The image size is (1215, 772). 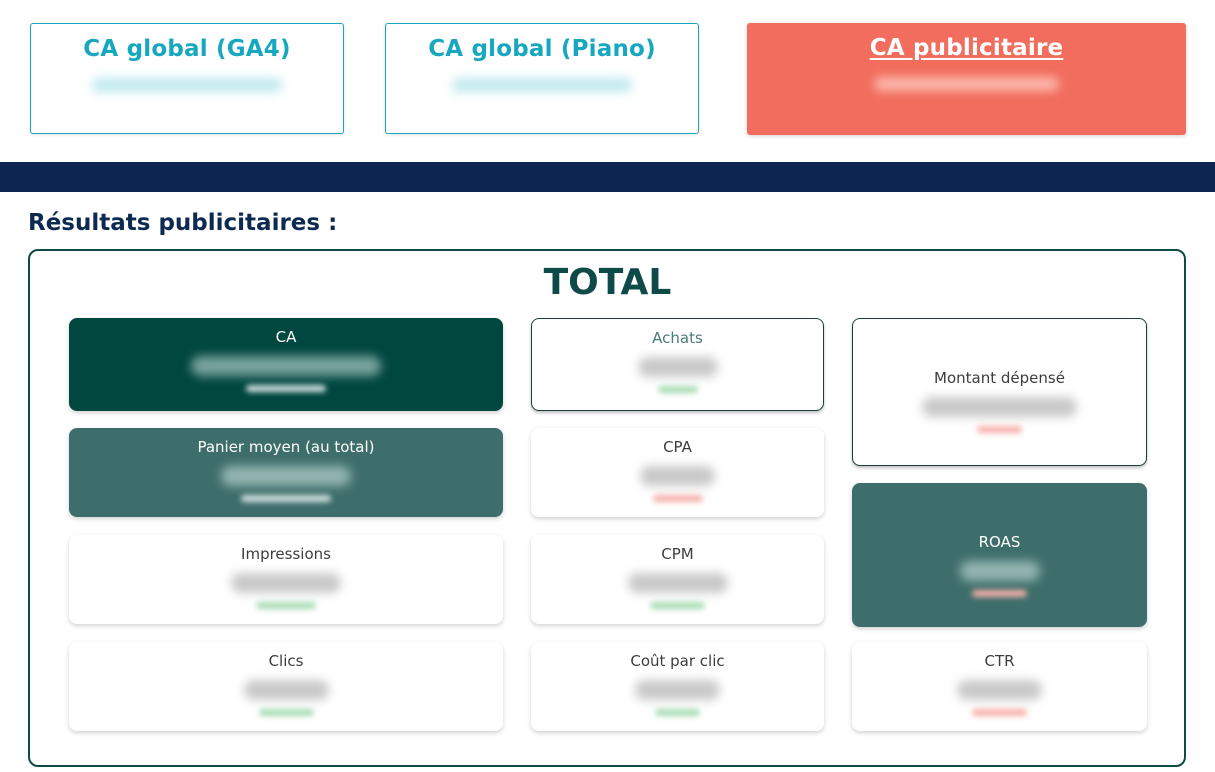 I want to click on kpi-label: Impressions, so click(x=286, y=554).